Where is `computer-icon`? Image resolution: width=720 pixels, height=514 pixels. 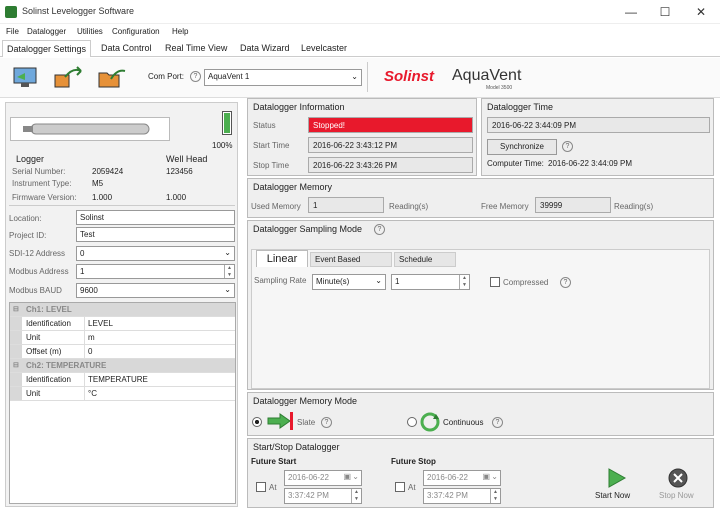
computer-icon is located at coordinates (25, 77).